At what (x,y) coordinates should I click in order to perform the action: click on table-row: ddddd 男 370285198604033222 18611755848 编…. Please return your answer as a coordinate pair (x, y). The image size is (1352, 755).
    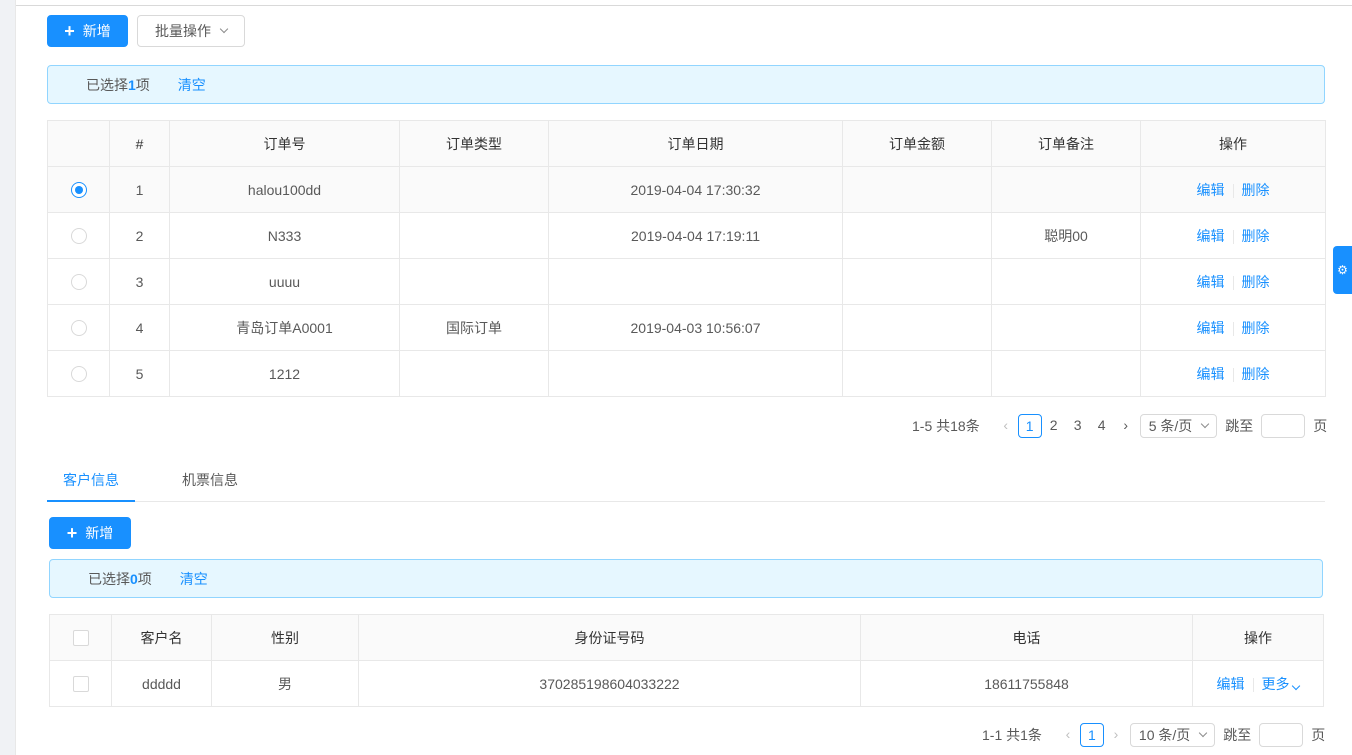
    Looking at the image, I should click on (686, 683).